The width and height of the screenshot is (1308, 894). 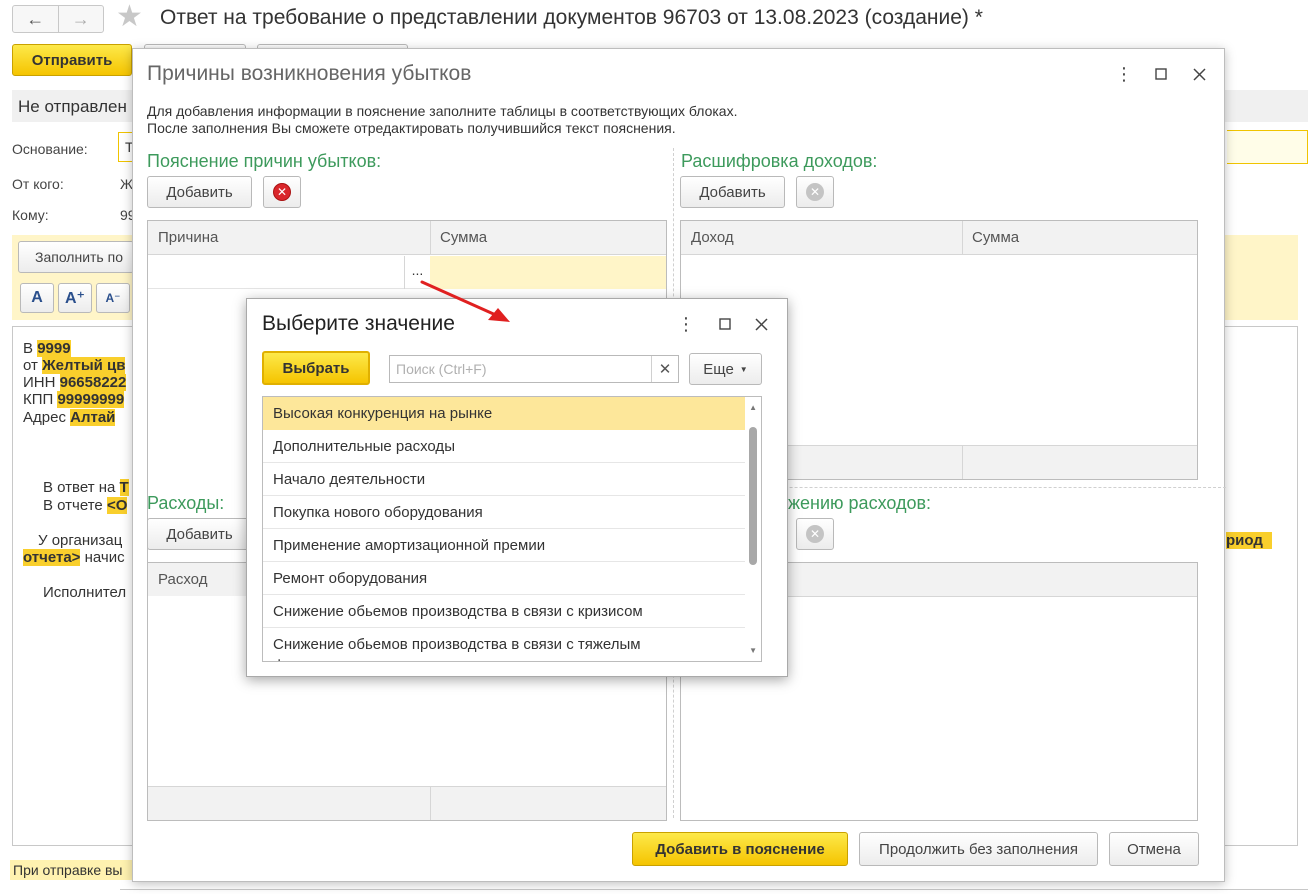 I want to click on fill-panel-right, so click(x=1261, y=277).